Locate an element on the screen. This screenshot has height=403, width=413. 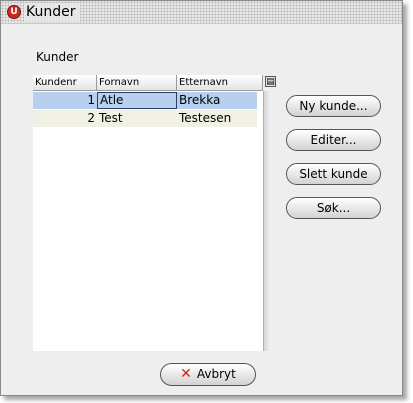
window-title: Kunder is located at coordinates (52, 12).